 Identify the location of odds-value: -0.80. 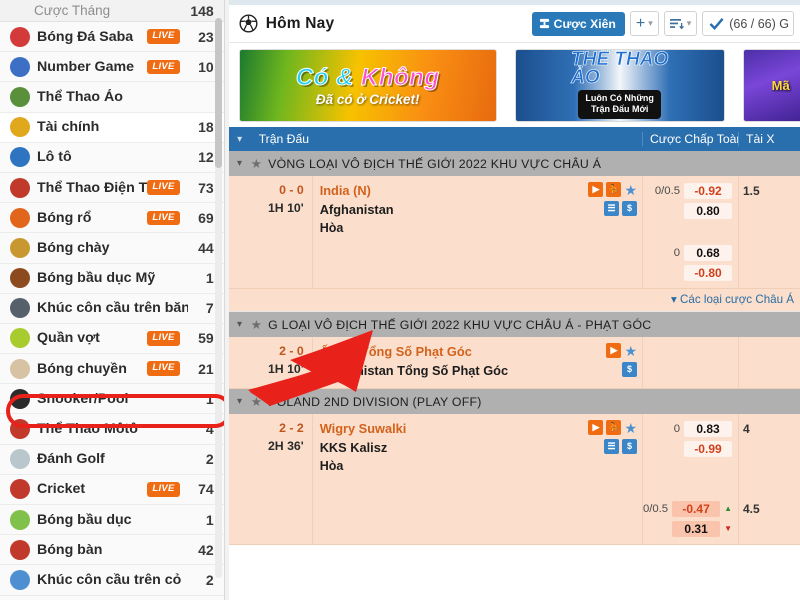
(708, 272).